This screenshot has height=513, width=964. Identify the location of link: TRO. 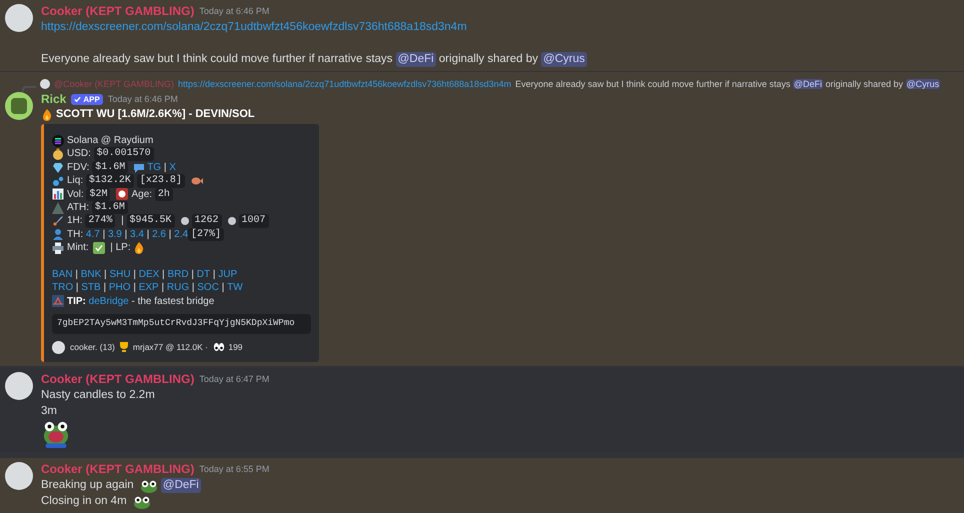
(63, 288).